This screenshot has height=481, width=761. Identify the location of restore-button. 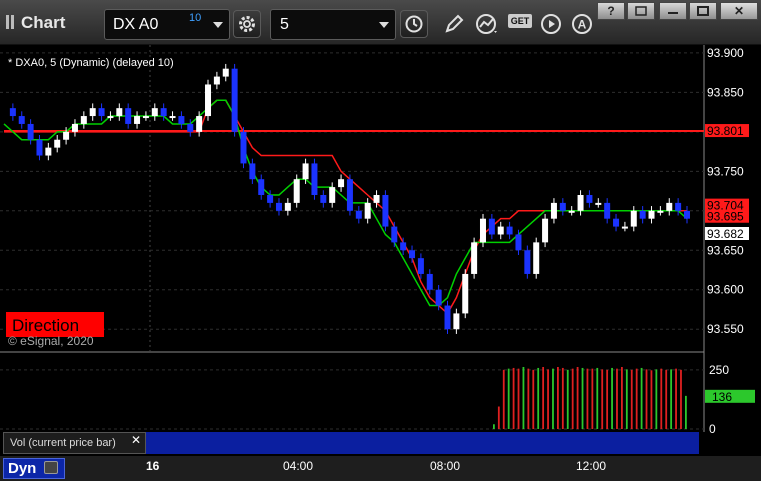
(641, 11).